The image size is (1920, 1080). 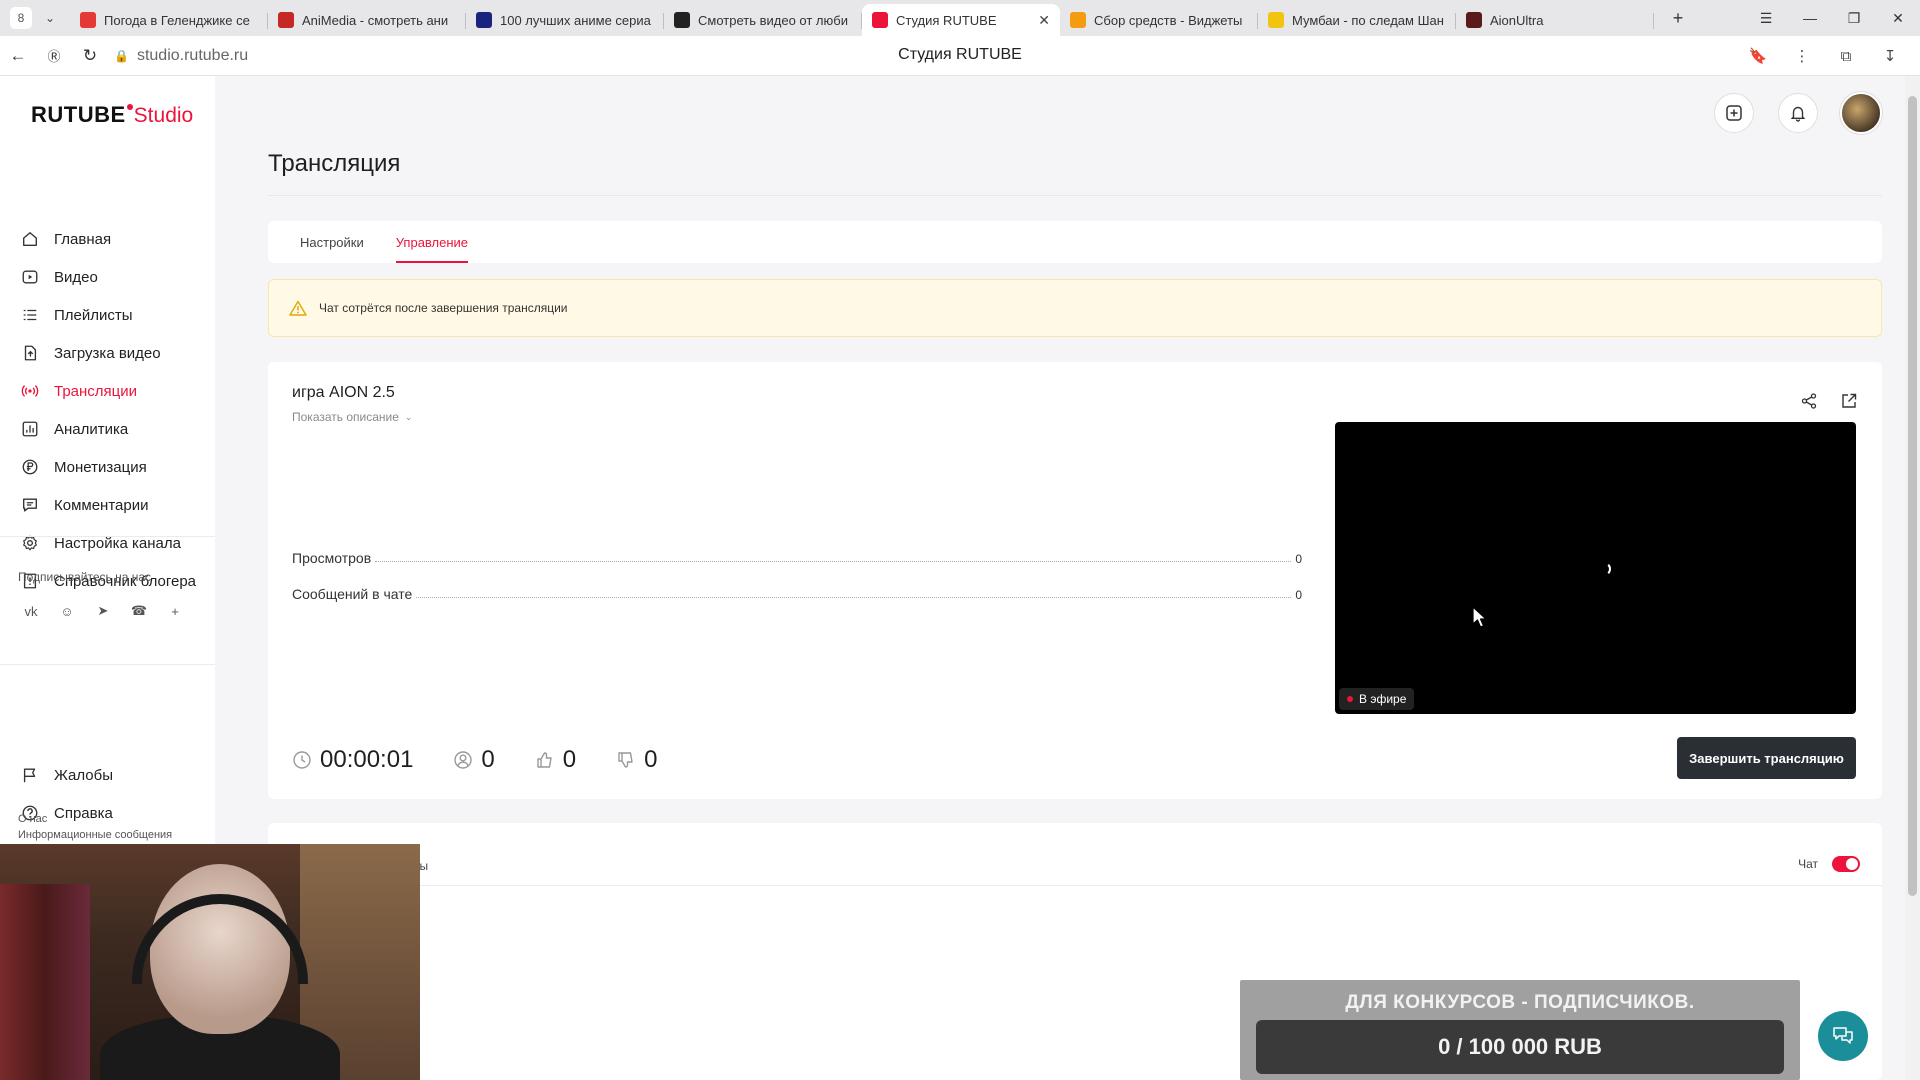 What do you see at coordinates (302, 760) in the screenshot?
I see `clock-icon` at bounding box center [302, 760].